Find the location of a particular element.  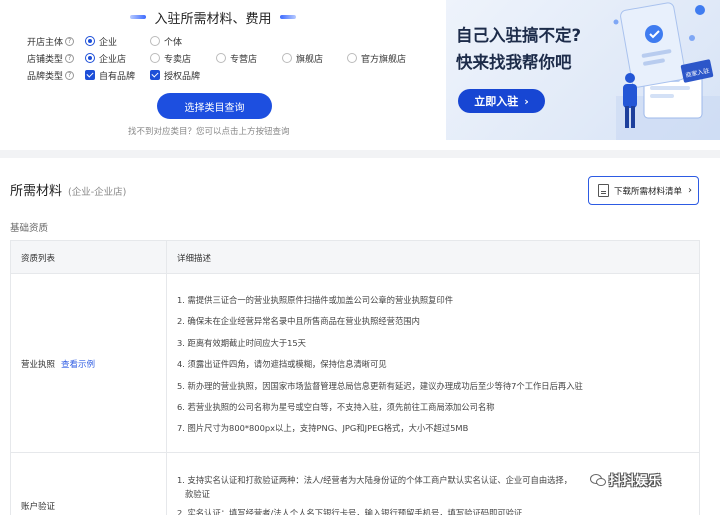

brand-type-option-own: 自有品牌 is located at coordinates (110, 75).